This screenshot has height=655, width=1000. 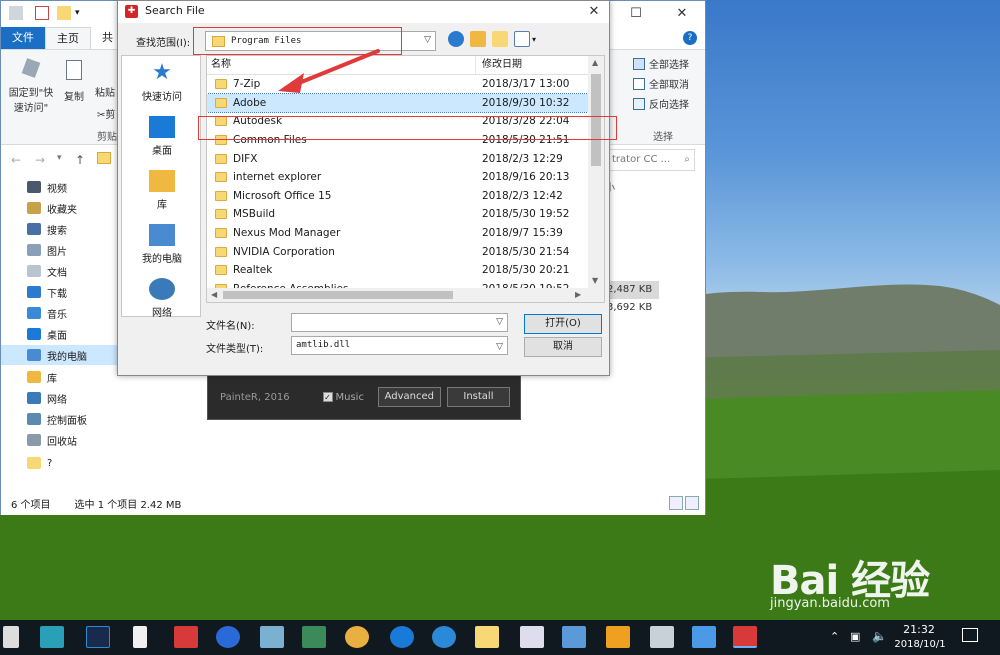 I want to click on tree-item-network: 网络, so click(x=47, y=398).